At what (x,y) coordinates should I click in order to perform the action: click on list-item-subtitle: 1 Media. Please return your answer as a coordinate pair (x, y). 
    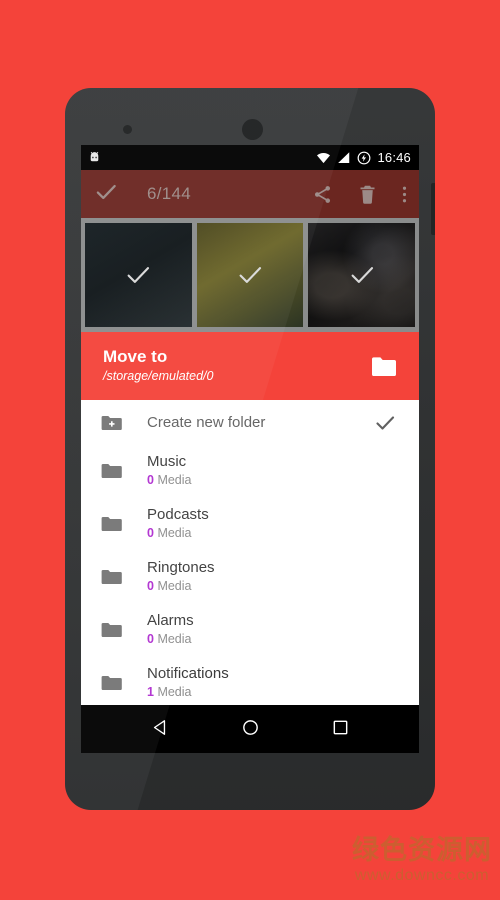
    Looking at the image, I should click on (188, 693).